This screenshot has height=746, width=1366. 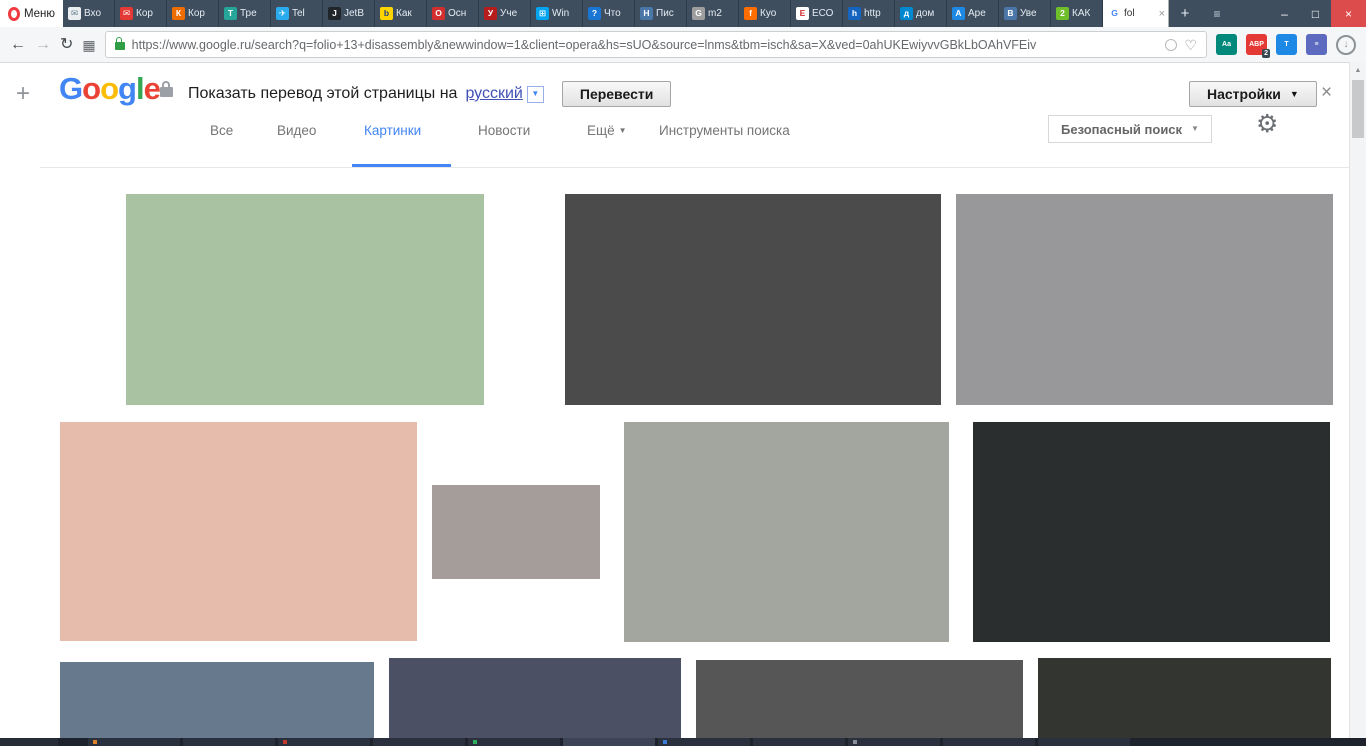 What do you see at coordinates (1253, 94) in the screenshot?
I see `settings-button: Настройки ▼` at bounding box center [1253, 94].